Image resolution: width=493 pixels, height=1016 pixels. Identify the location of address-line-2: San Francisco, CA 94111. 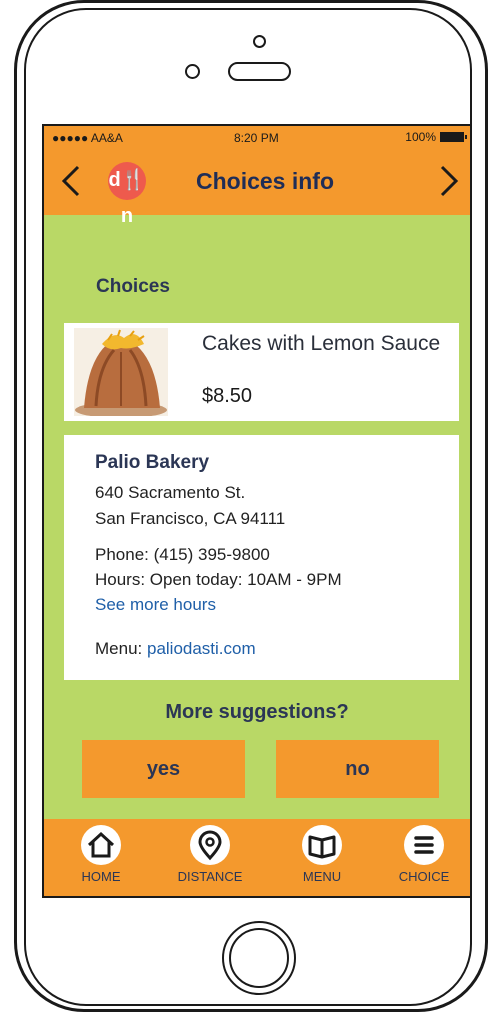
(190, 518).